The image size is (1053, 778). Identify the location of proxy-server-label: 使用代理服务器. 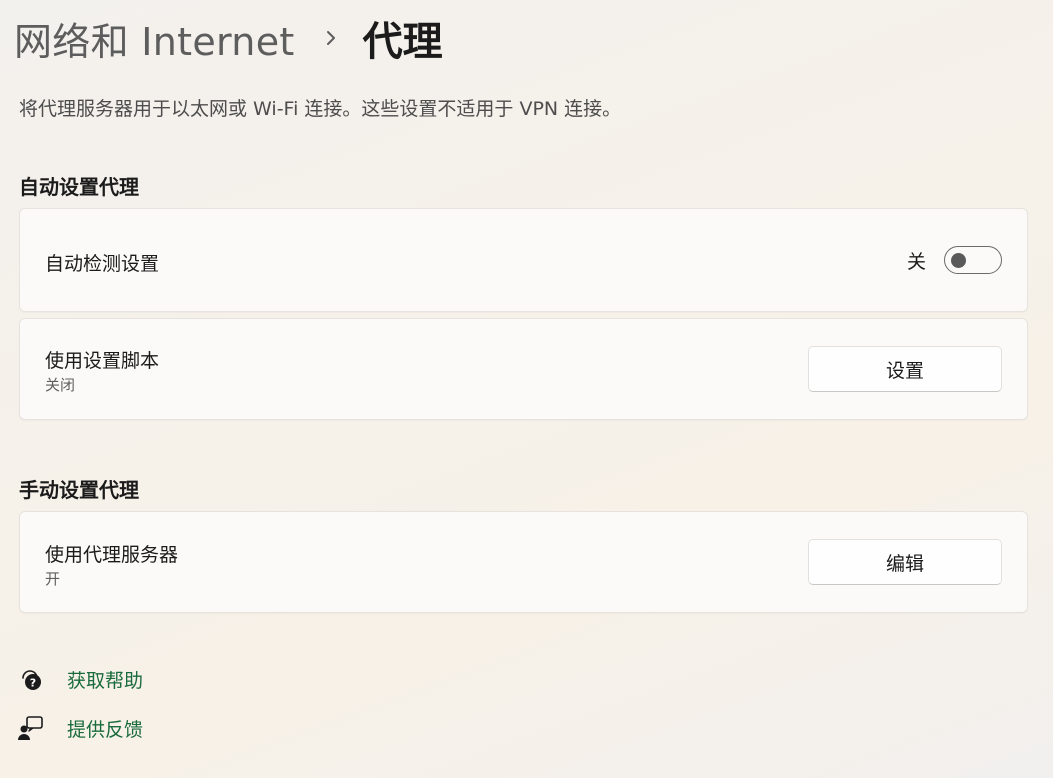
(112, 555).